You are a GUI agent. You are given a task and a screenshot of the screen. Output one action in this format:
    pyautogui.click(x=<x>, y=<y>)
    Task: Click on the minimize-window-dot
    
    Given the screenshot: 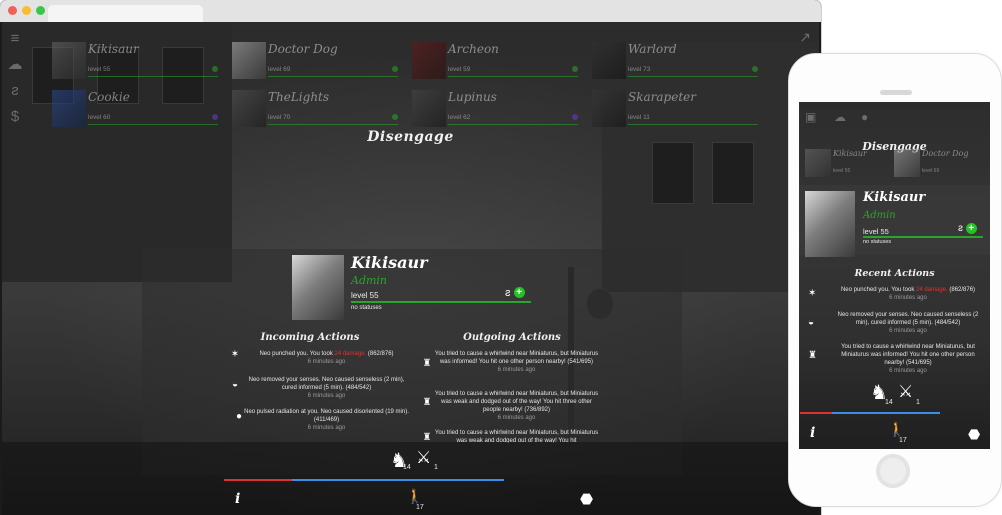 What is the action you would take?
    pyautogui.click(x=26, y=10)
    